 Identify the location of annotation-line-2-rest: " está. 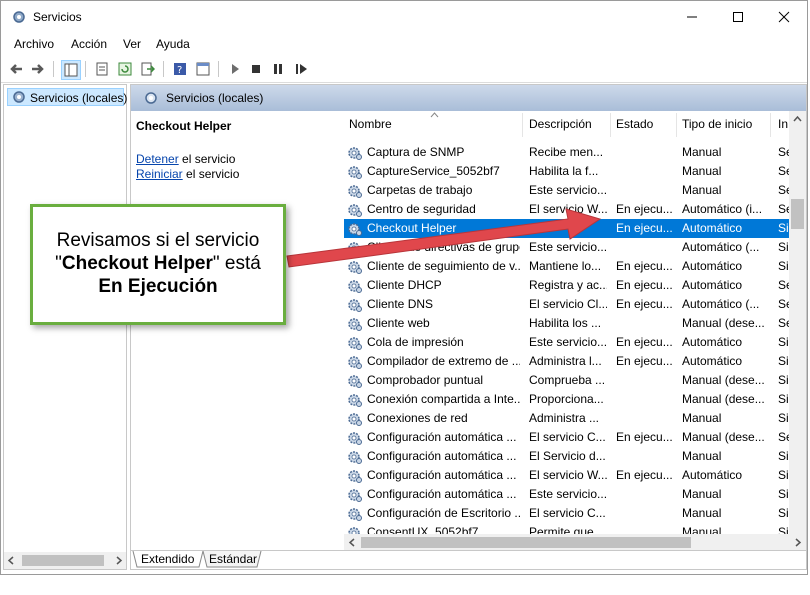
(236, 263).